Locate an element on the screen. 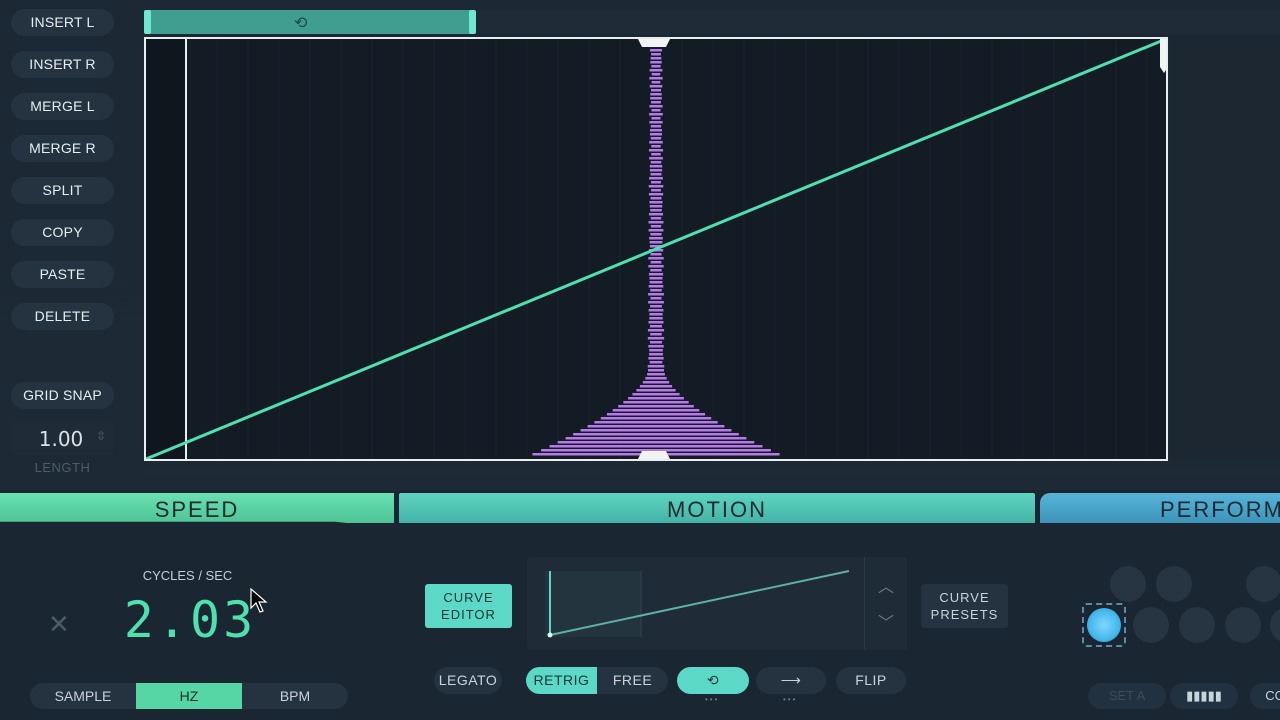  horizontal-scrollbar is located at coordinates (712, 472).